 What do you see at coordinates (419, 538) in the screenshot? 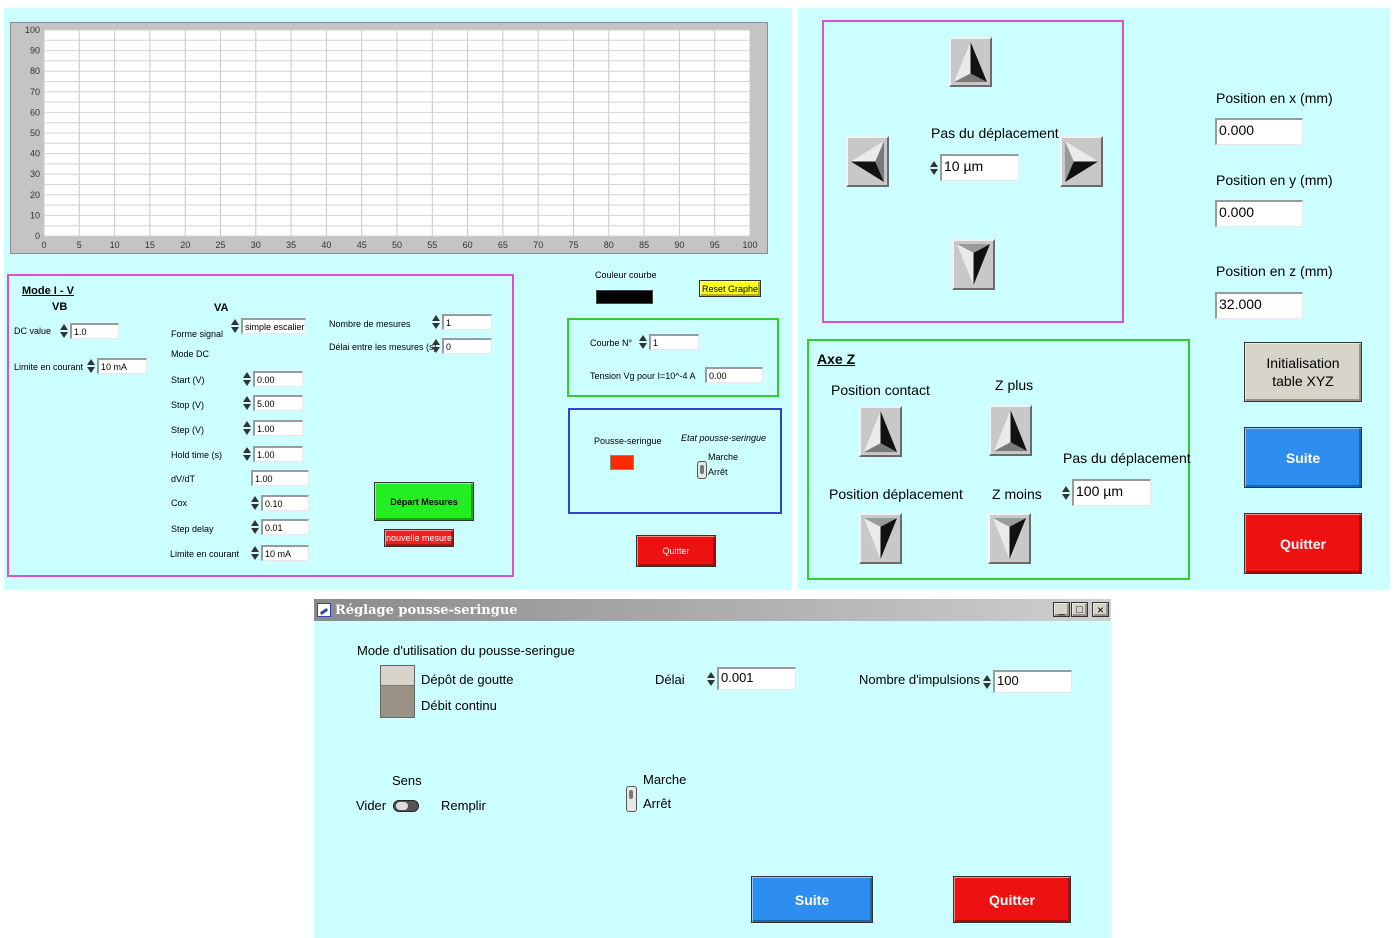
I see `new-measure-button: nouvelle mesure` at bounding box center [419, 538].